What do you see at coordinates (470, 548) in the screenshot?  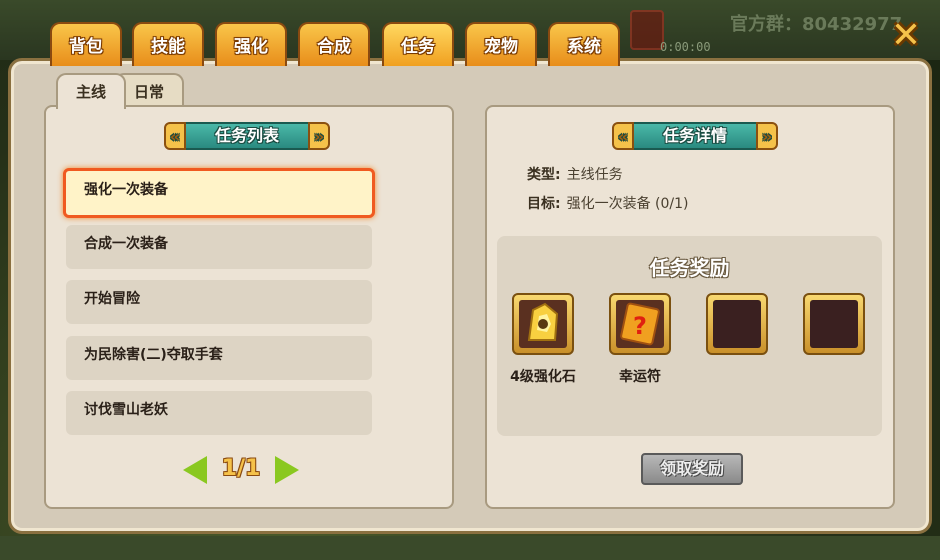 I see `bottom-strip` at bounding box center [470, 548].